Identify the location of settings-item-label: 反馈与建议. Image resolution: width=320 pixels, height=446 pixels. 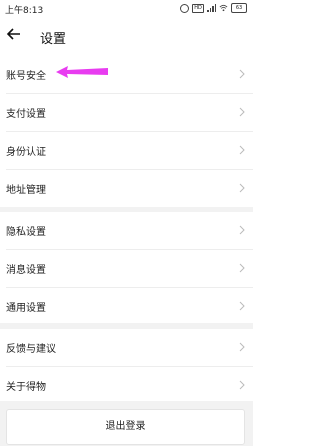
(31, 349).